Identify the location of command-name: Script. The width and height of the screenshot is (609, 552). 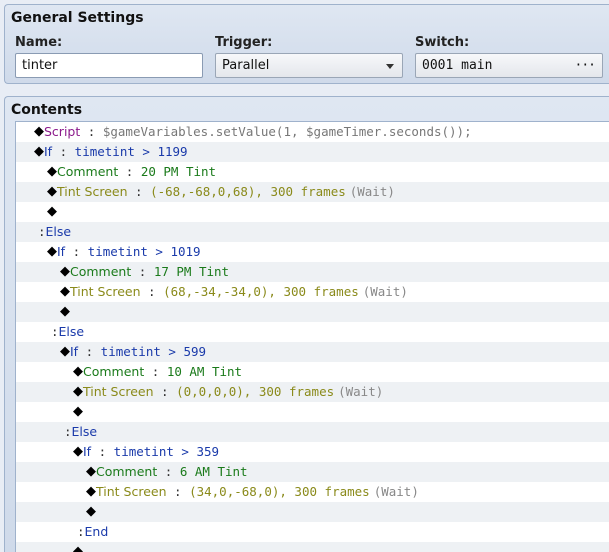
(62, 131).